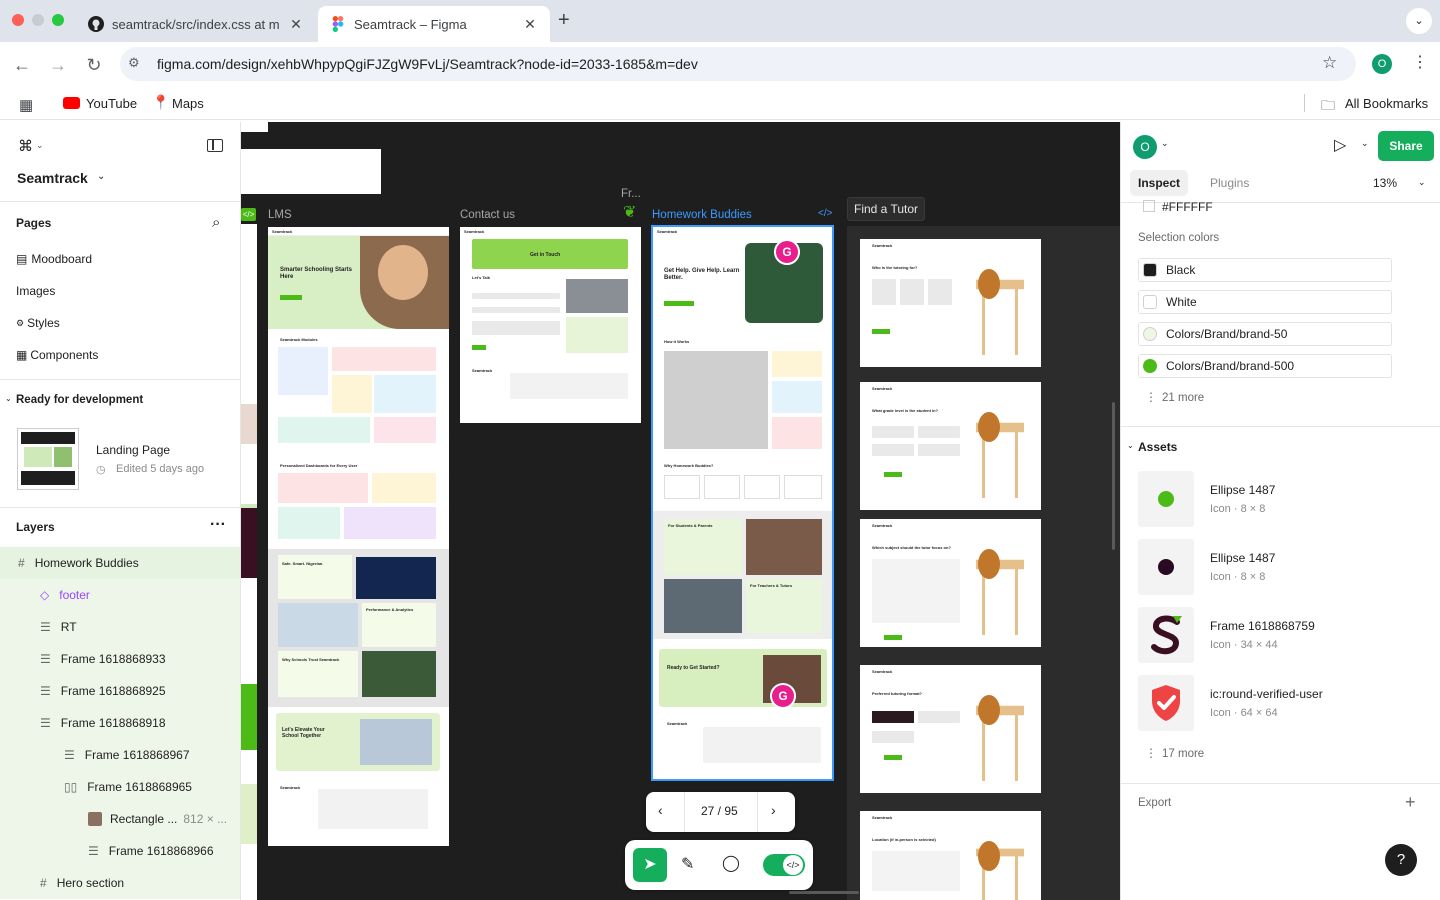 This screenshot has height=900, width=1440. I want to click on asset-verified-user: ic:round-verified-user Icon · 64 × 64, so click(1268, 703).